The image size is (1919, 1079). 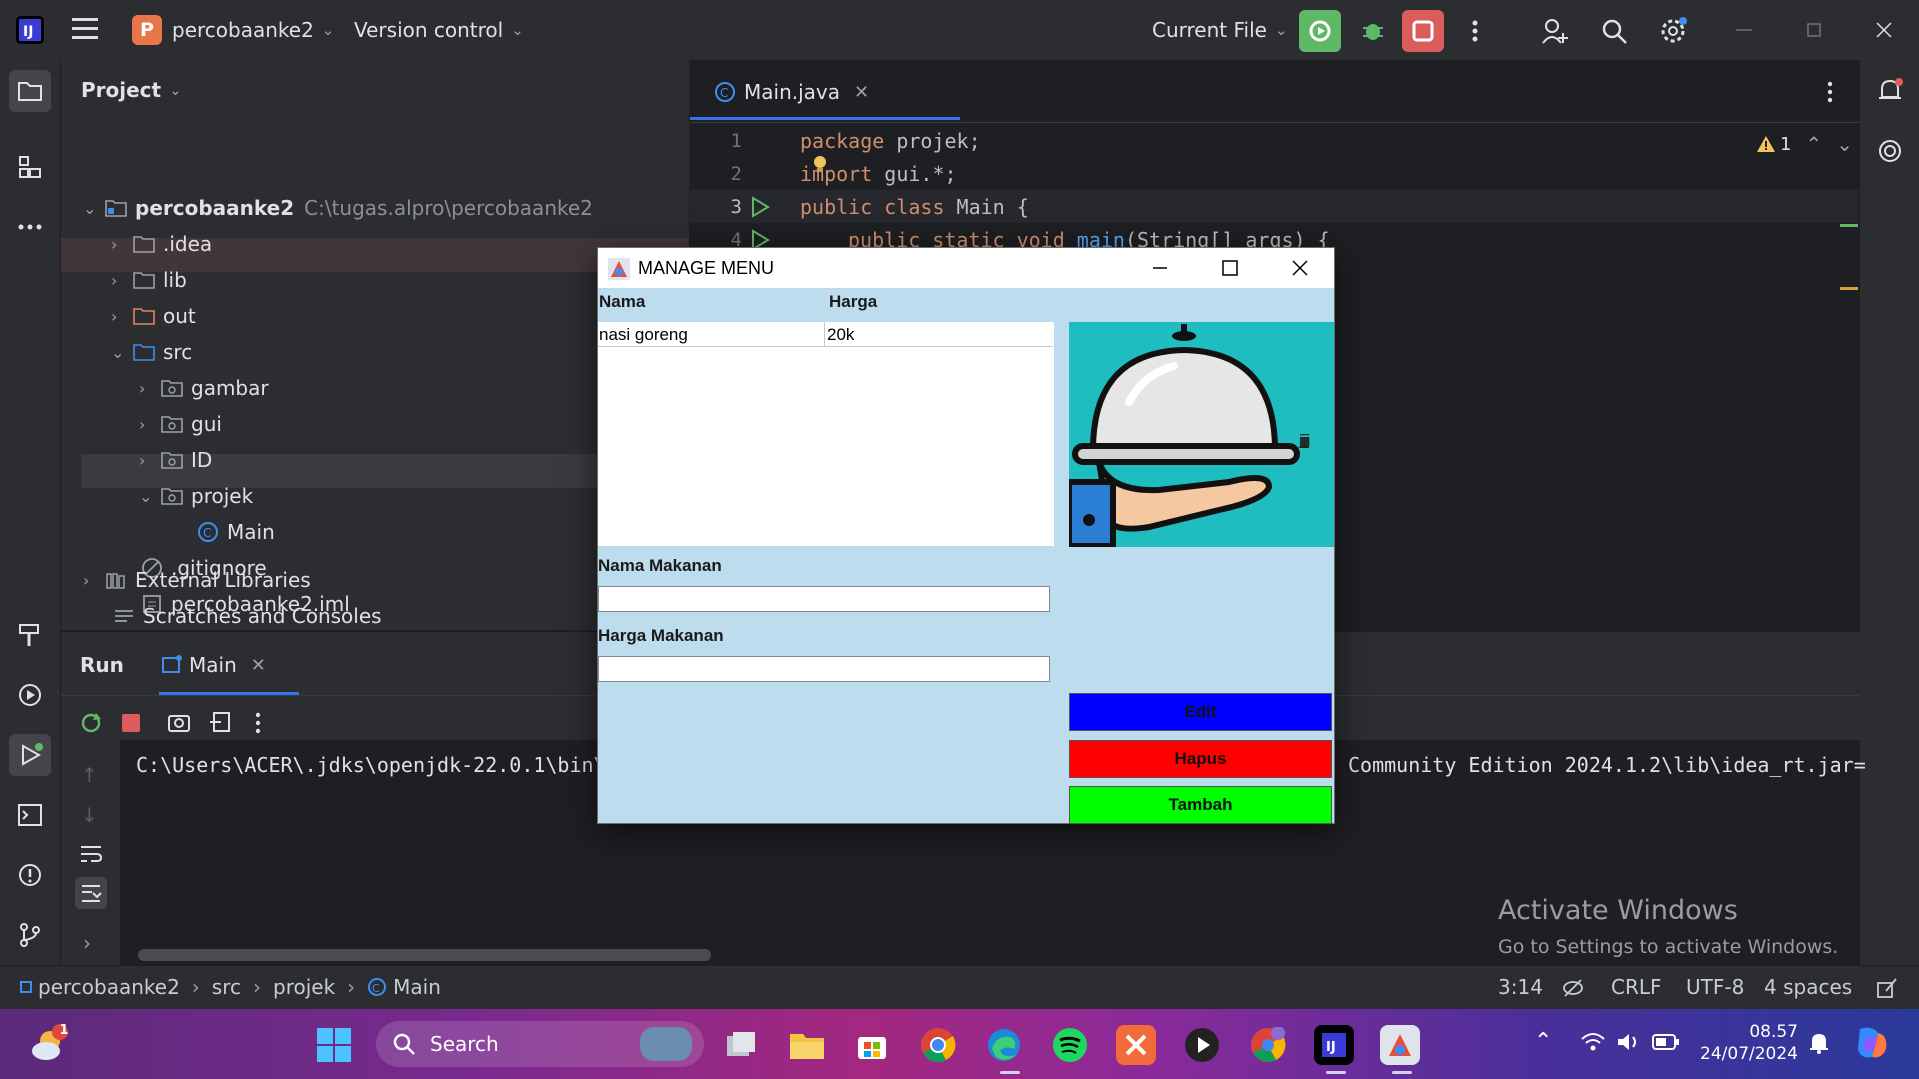 I want to click on chrome-icon, so click(x=938, y=1045).